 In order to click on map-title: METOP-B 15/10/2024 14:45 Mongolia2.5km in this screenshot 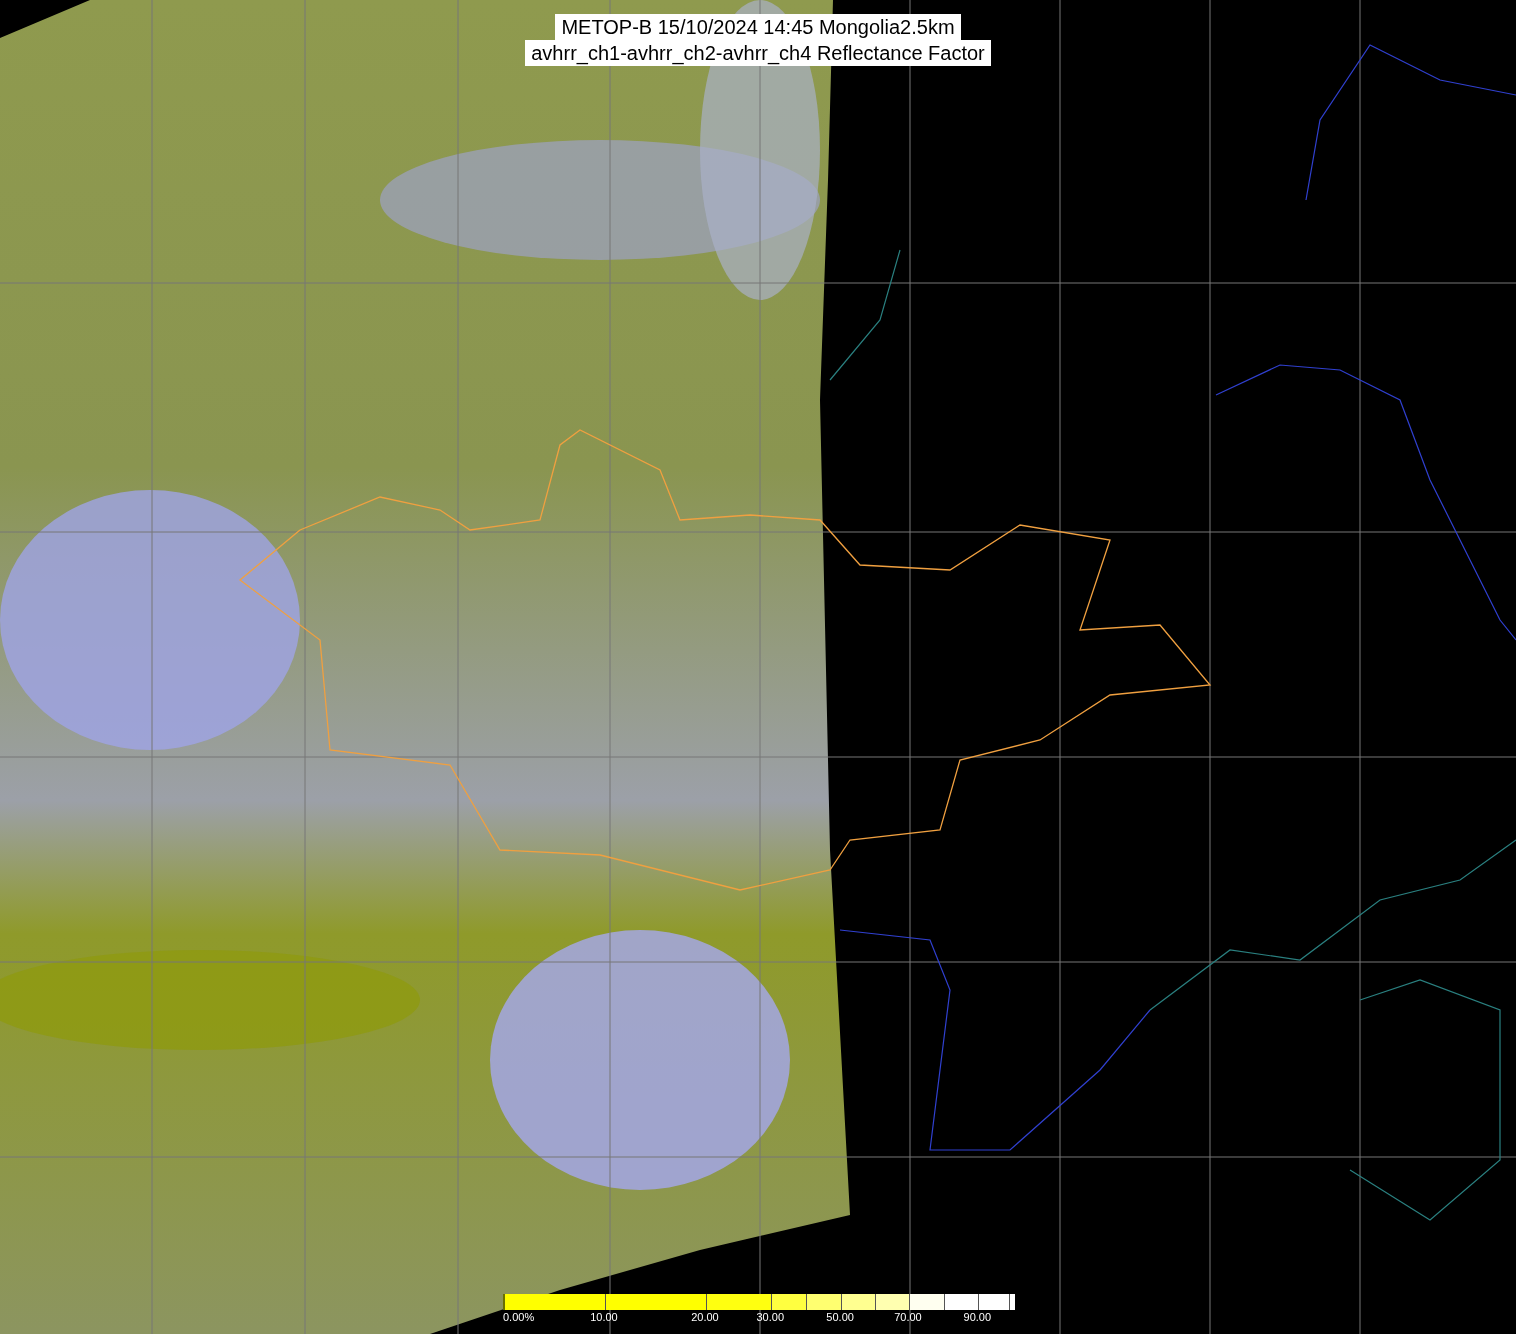, I will do `click(758, 27)`.